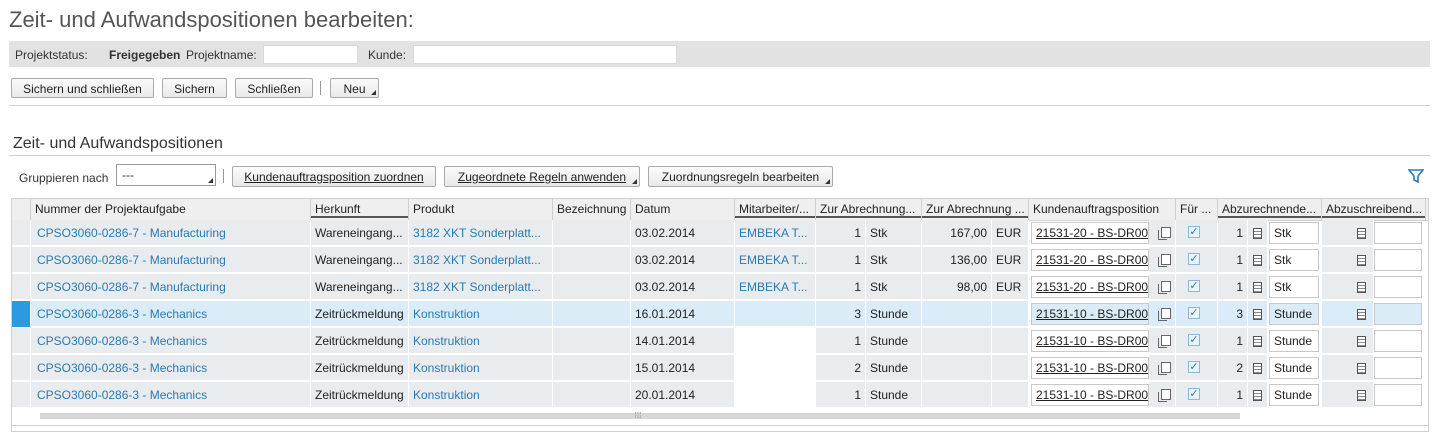 Image resolution: width=1441 pixels, height=438 pixels. What do you see at coordinates (1416, 176) in the screenshot?
I see `filter-icon` at bounding box center [1416, 176].